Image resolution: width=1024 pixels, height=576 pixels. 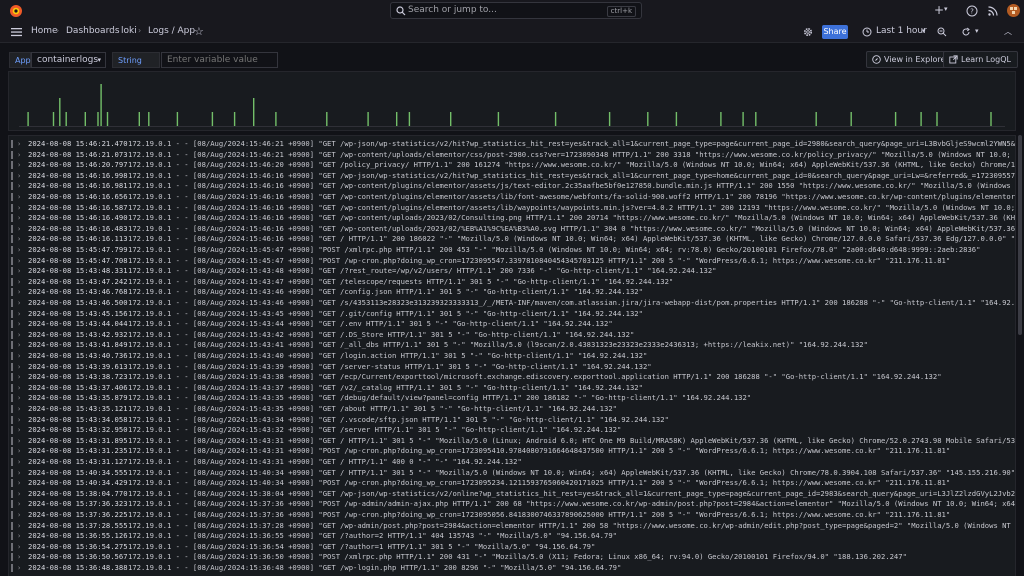 I want to click on breadcrumb-folder: loki, so click(x=129, y=31).